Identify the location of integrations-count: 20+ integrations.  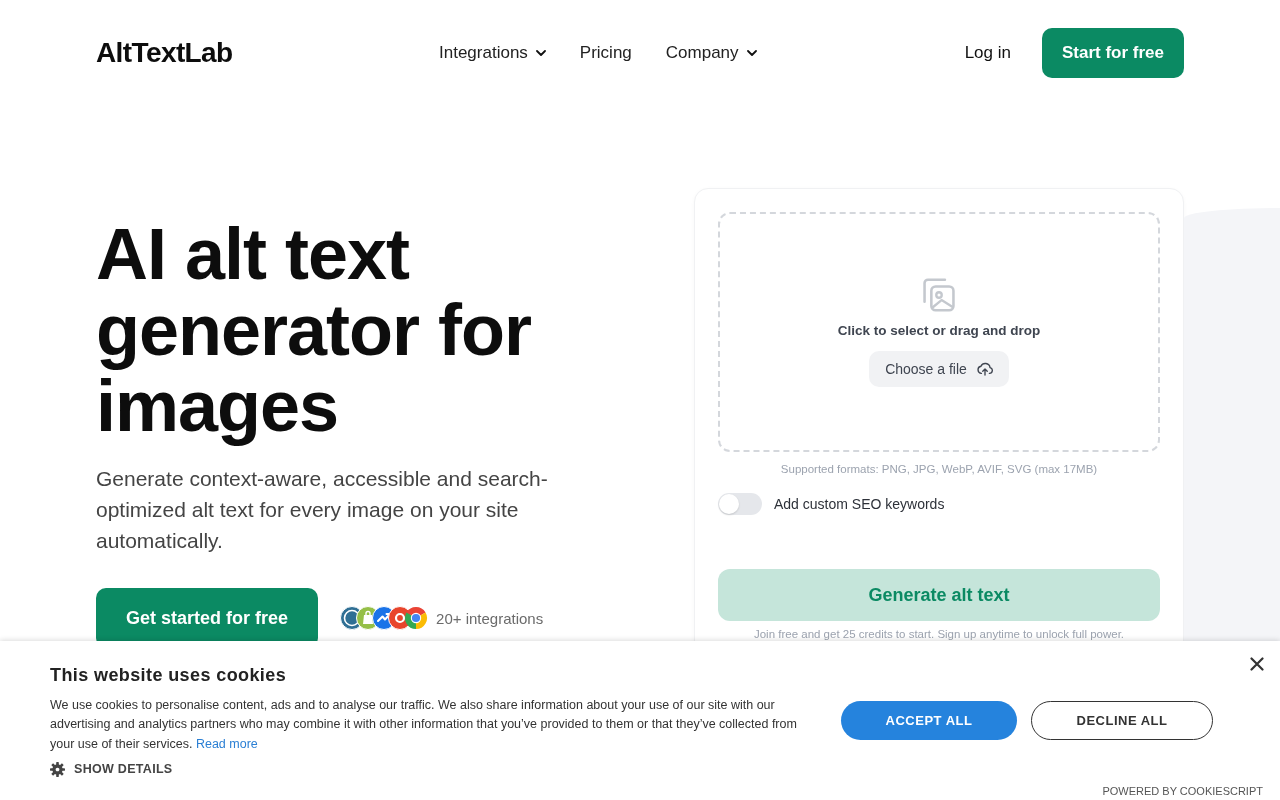
(490, 618).